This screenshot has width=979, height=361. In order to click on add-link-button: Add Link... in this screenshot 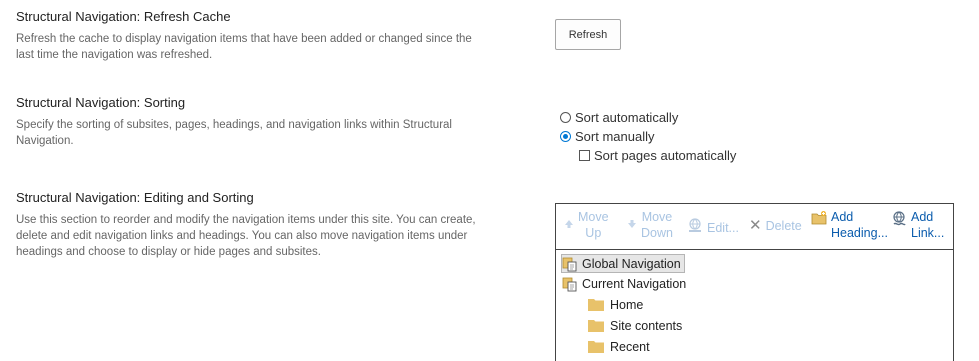, I will do `click(917, 225)`.